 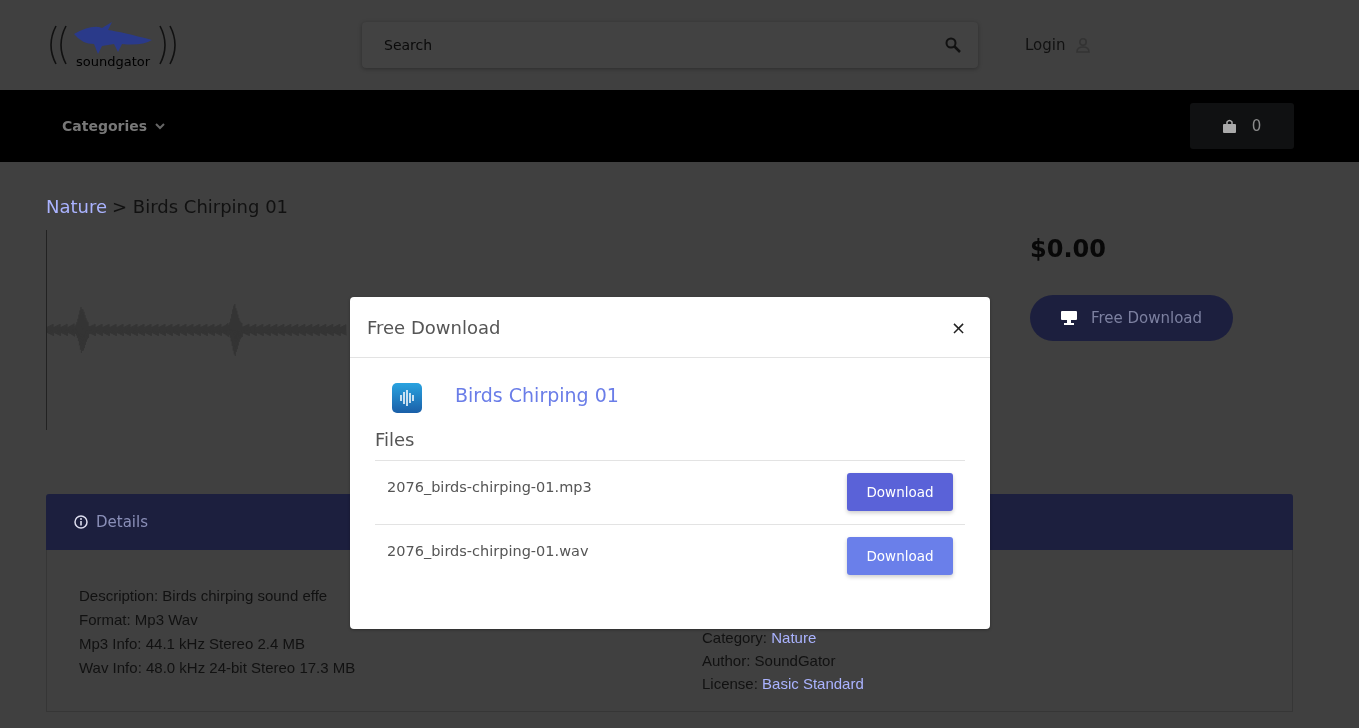 What do you see at coordinates (1068, 318) in the screenshot?
I see `monitor-icon` at bounding box center [1068, 318].